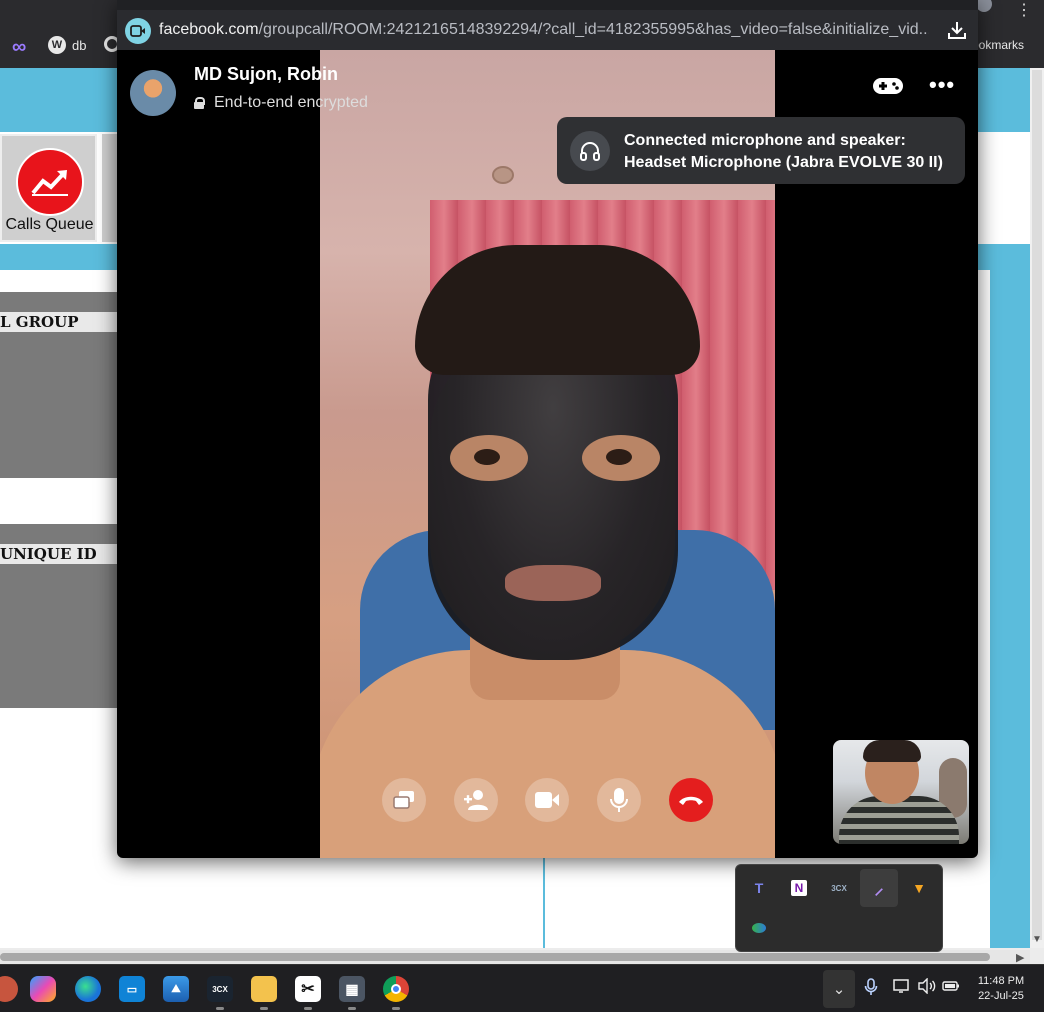 This screenshot has width=1044, height=1012. I want to click on onenote-icon: N, so click(799, 888).